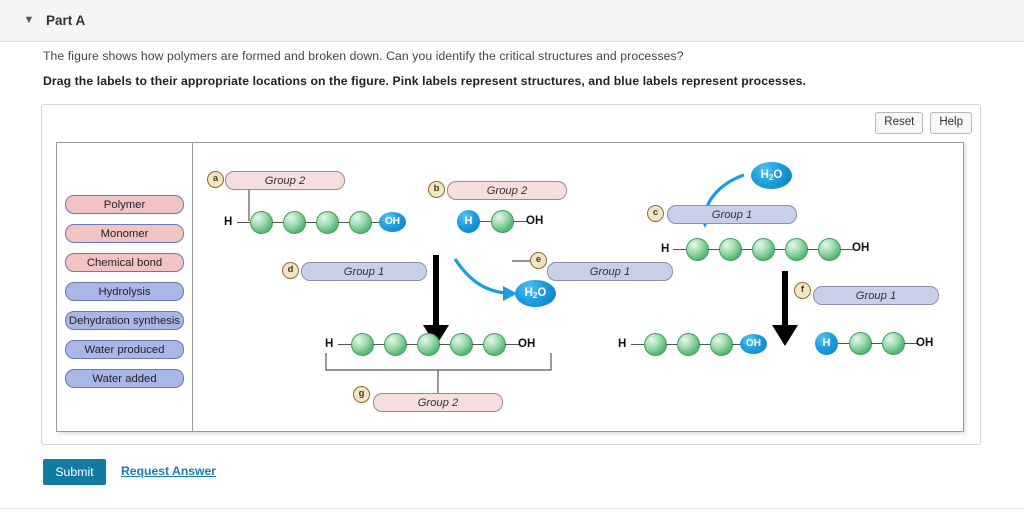  I want to click on atom-h-br1: H, so click(622, 344).